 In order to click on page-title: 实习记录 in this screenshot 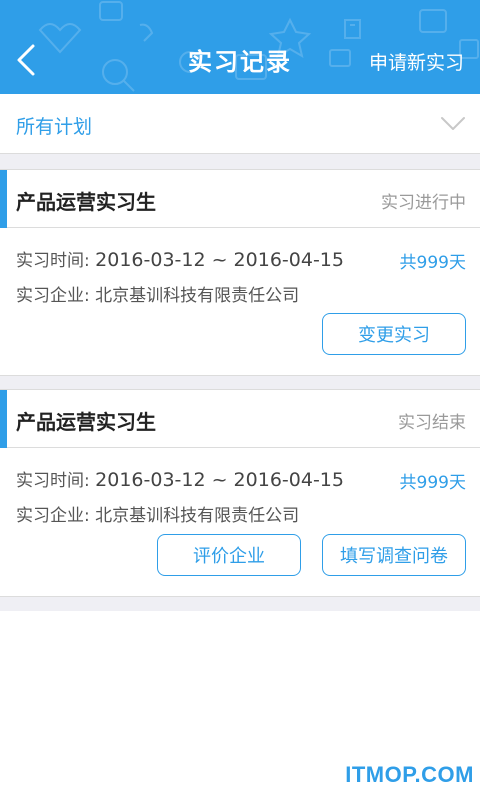, I will do `click(240, 62)`.